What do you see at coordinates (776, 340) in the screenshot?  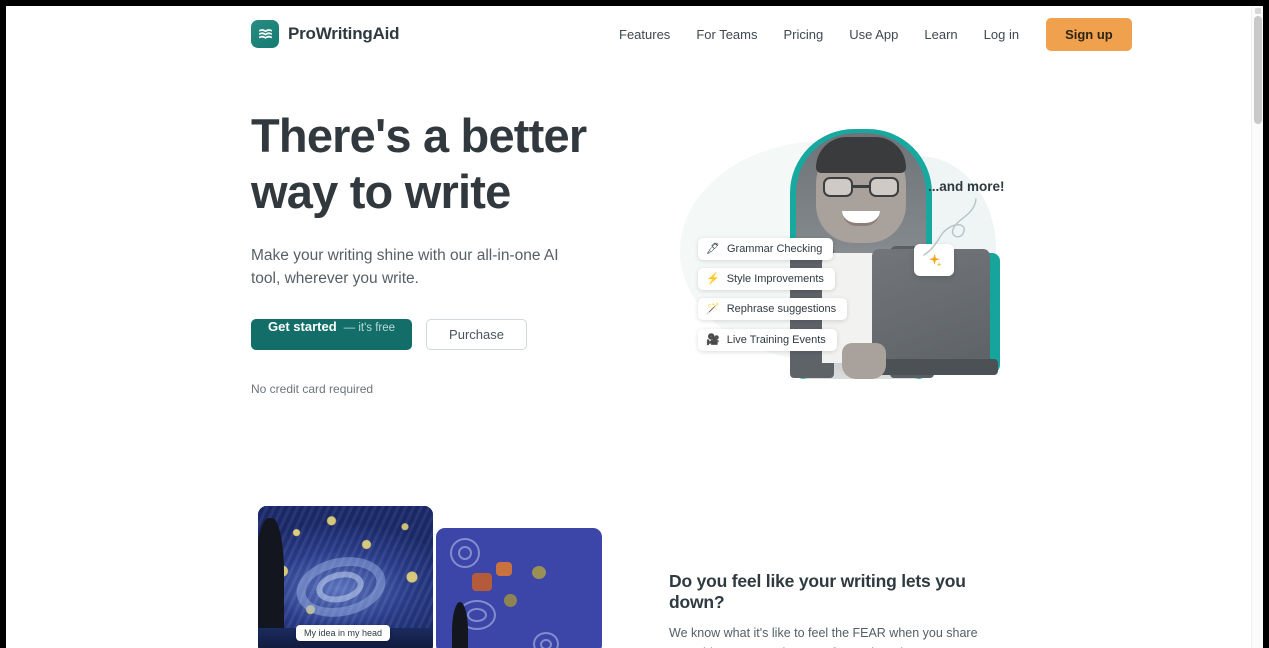 I see `feature-badge-label: Live Training Events` at bounding box center [776, 340].